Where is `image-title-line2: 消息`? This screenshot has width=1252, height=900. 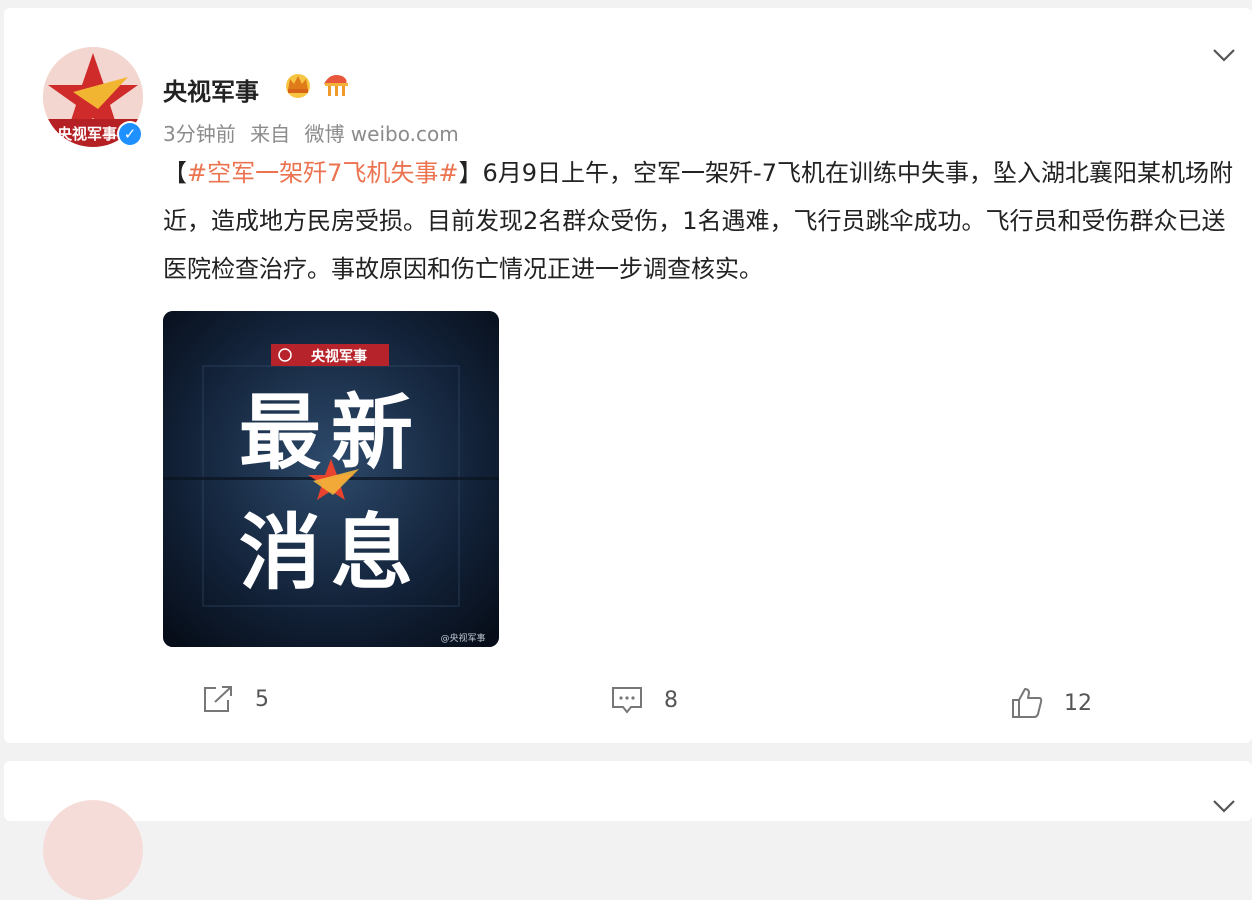
image-title-line2: 消息 is located at coordinates (331, 553).